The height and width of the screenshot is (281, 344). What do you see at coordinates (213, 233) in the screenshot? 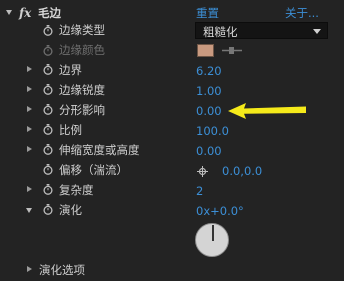
I see `dial-needle` at bounding box center [213, 233].